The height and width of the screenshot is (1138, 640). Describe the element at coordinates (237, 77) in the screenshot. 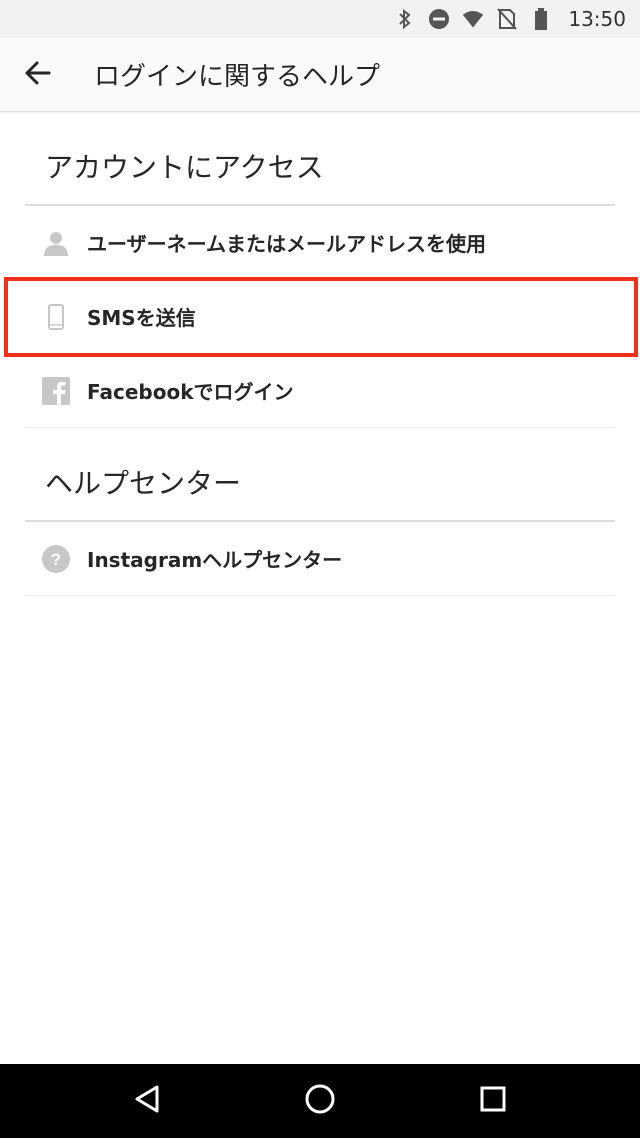

I see `page-title: ログインに関するヘルプ` at that location.